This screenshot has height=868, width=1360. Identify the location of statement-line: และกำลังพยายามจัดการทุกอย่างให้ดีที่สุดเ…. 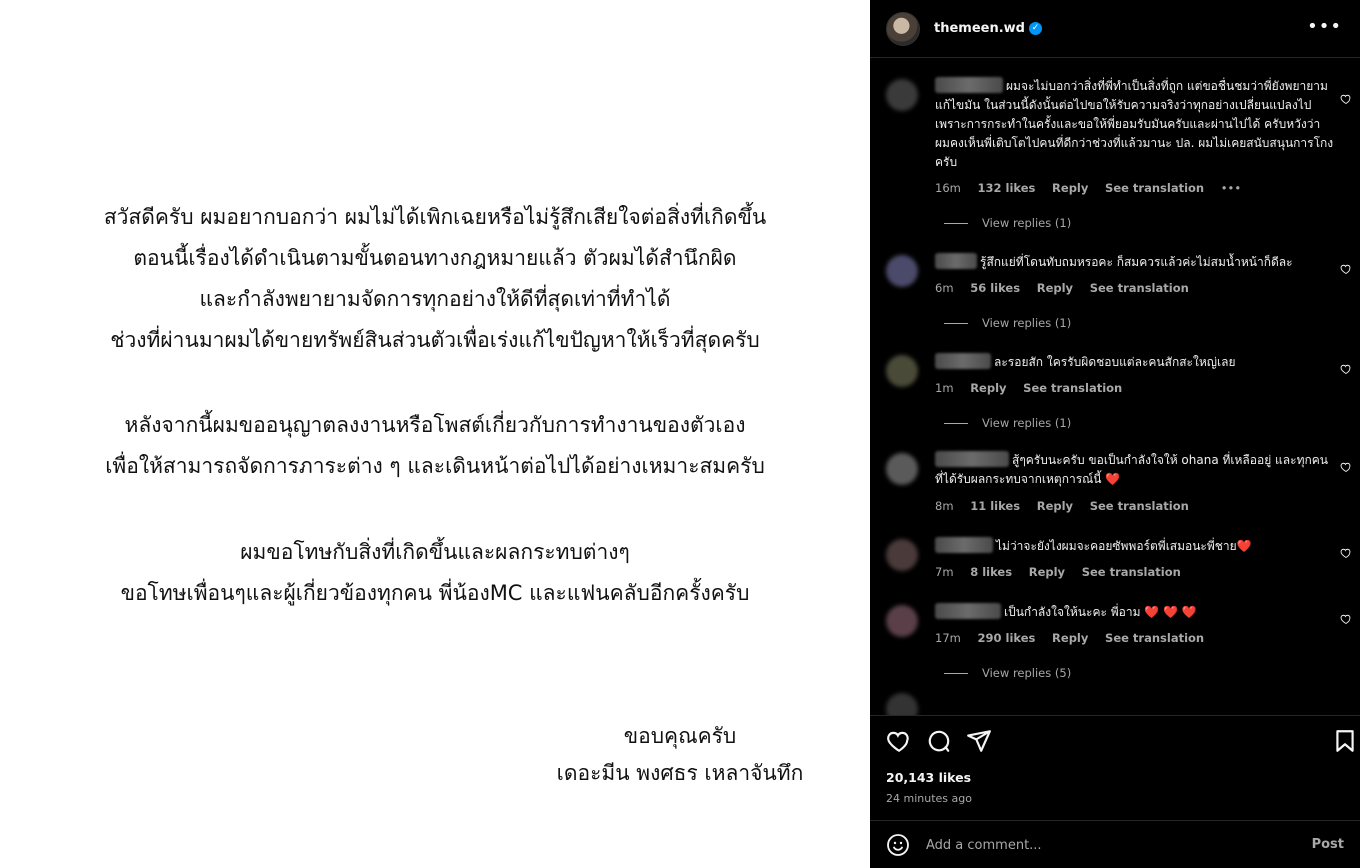
(435, 299).